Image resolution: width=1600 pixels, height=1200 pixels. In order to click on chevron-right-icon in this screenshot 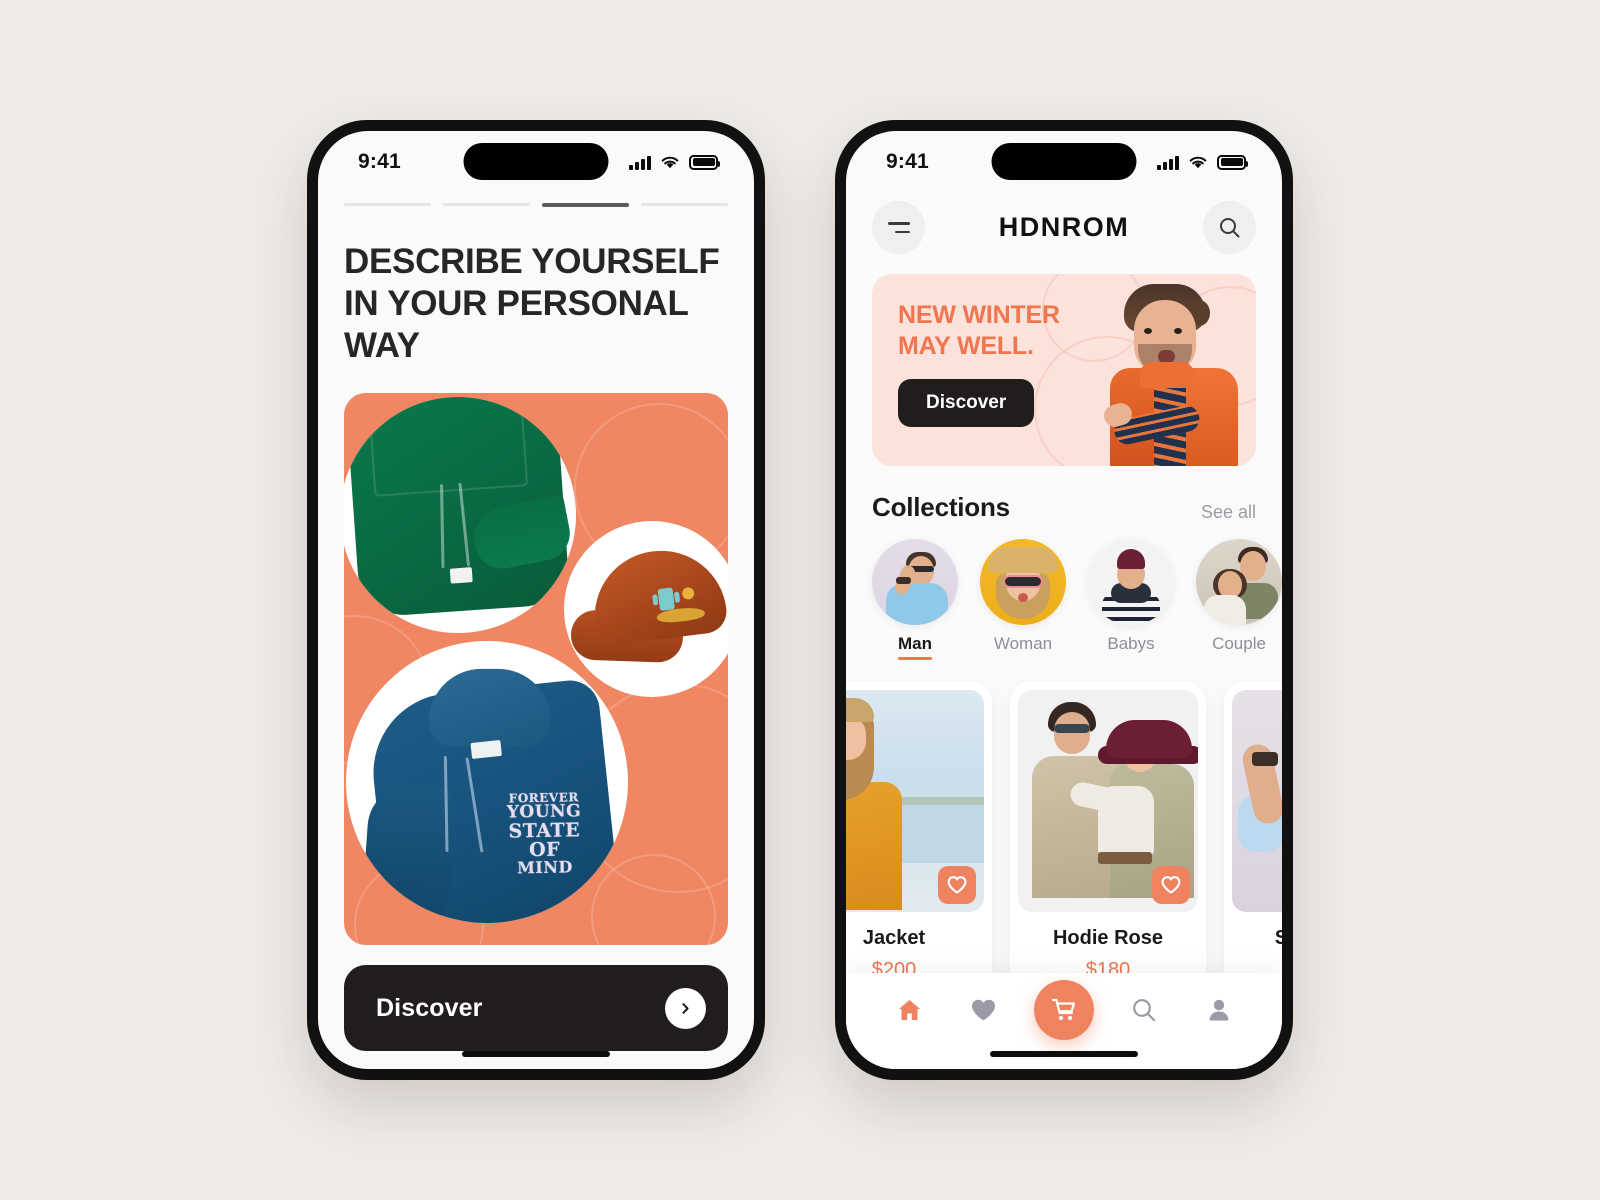, I will do `click(685, 1008)`.